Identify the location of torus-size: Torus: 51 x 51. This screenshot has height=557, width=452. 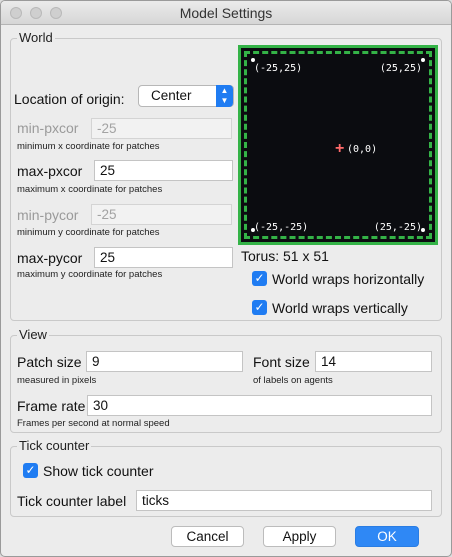
(285, 256).